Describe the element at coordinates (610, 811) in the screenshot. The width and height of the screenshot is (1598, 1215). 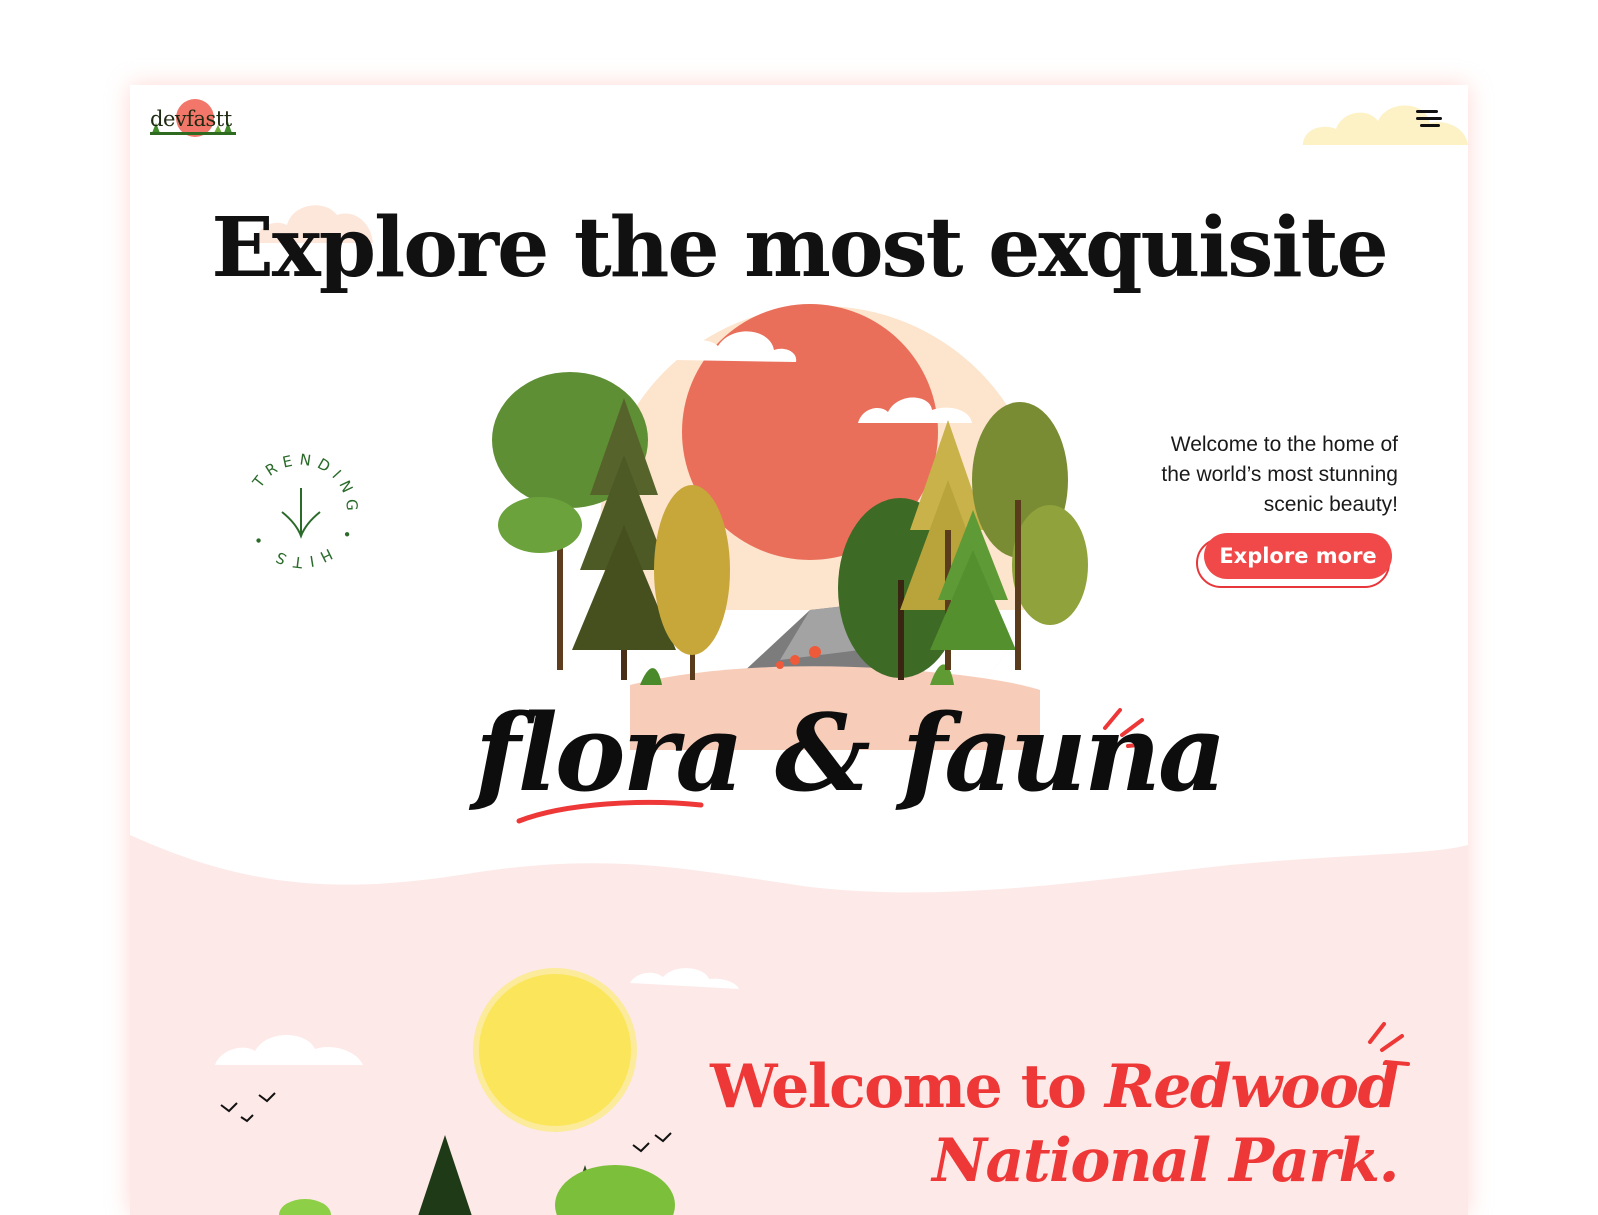
I see `underline-swoosh` at that location.